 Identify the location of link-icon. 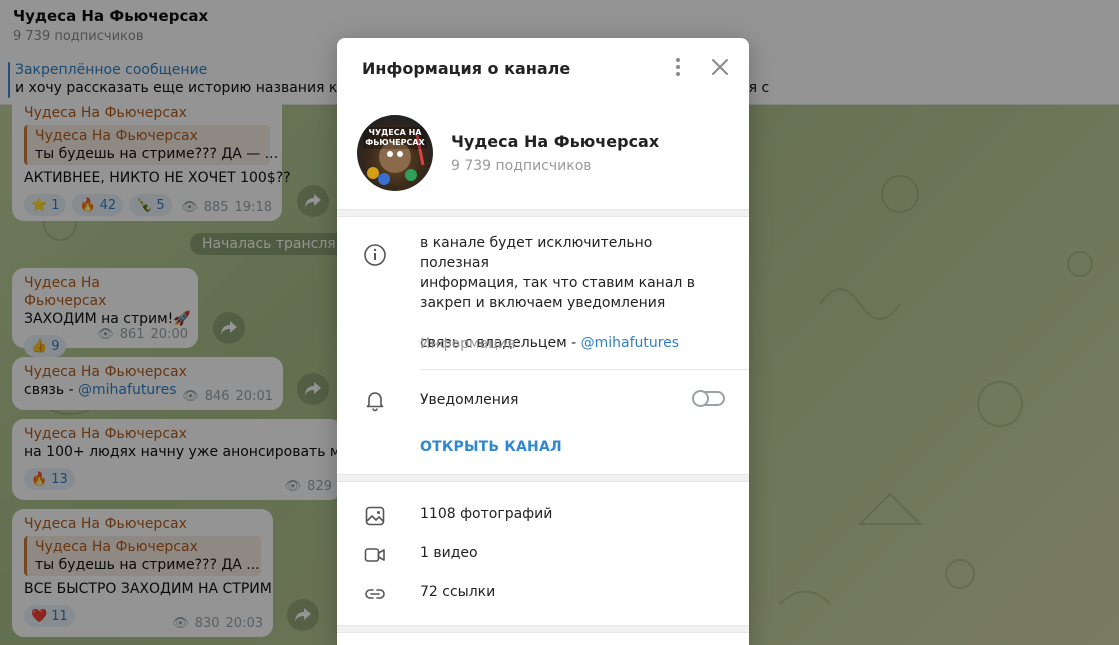
(375, 594).